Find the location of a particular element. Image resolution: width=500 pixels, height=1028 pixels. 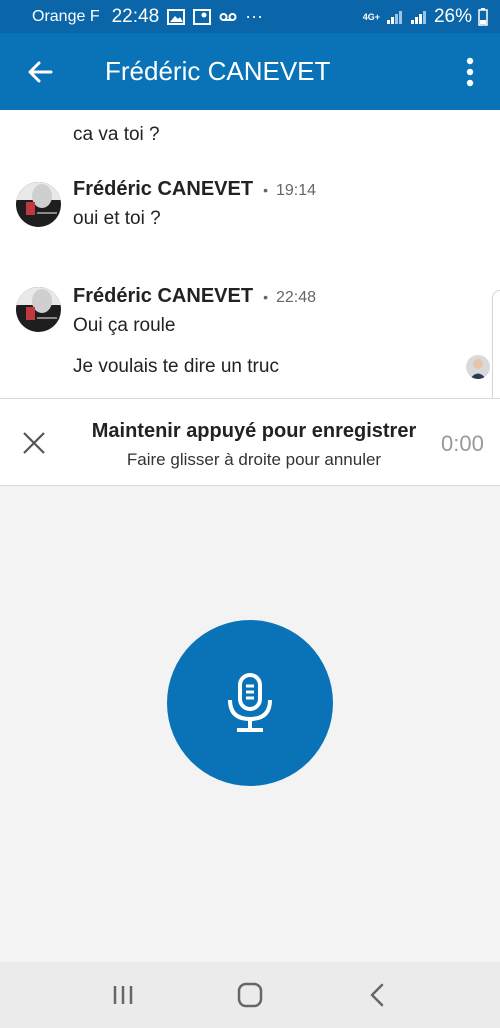

message-header: Frédéric CANEVET • 22:48 is located at coordinates (194, 296).